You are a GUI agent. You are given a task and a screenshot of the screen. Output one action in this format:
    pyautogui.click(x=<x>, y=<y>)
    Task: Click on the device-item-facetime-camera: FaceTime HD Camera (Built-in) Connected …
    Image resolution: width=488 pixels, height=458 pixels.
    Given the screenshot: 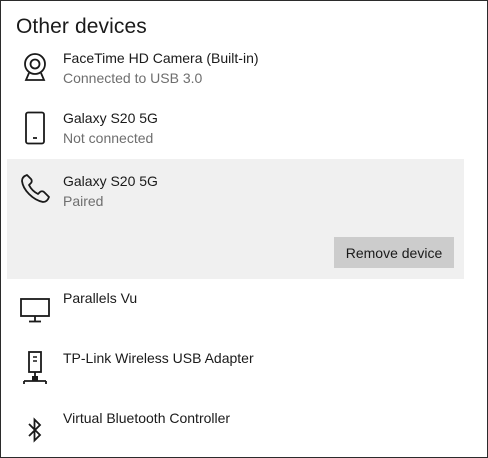 What is the action you would take?
    pyautogui.click(x=235, y=73)
    